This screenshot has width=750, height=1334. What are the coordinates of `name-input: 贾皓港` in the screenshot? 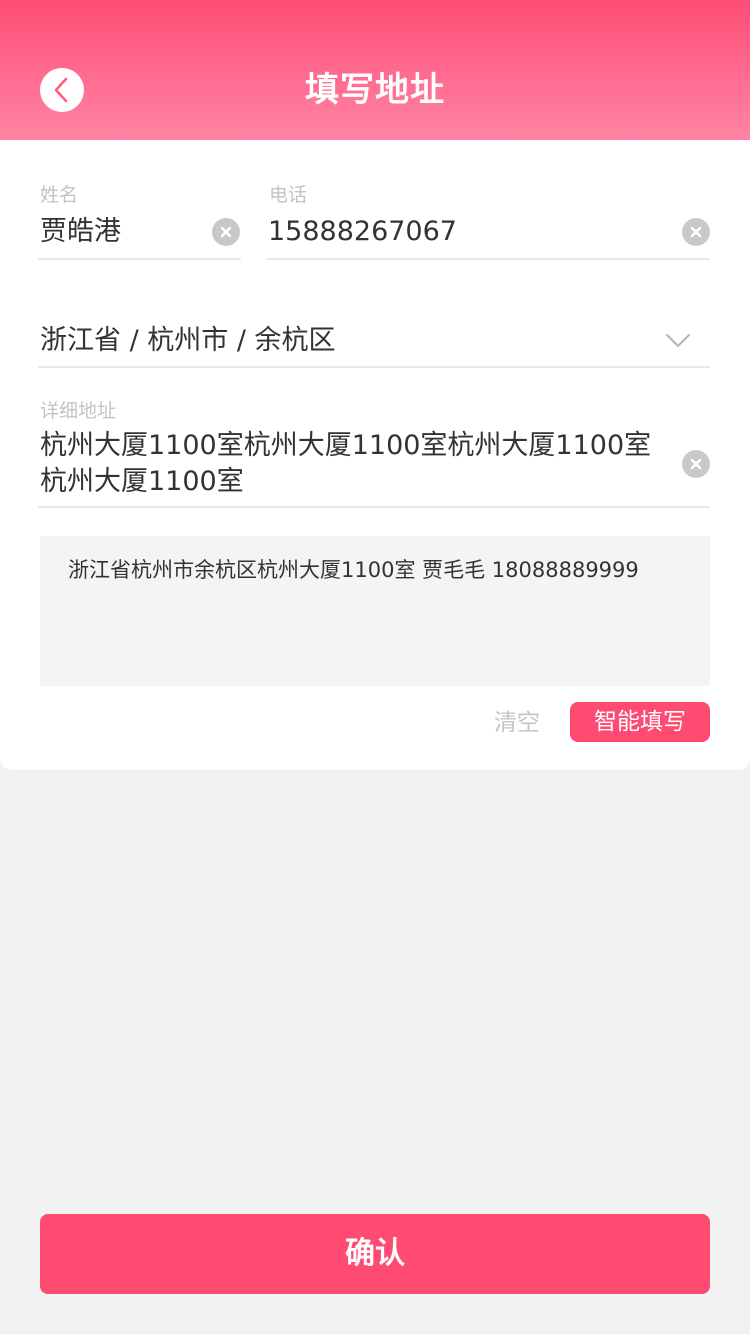 It's located at (80, 232).